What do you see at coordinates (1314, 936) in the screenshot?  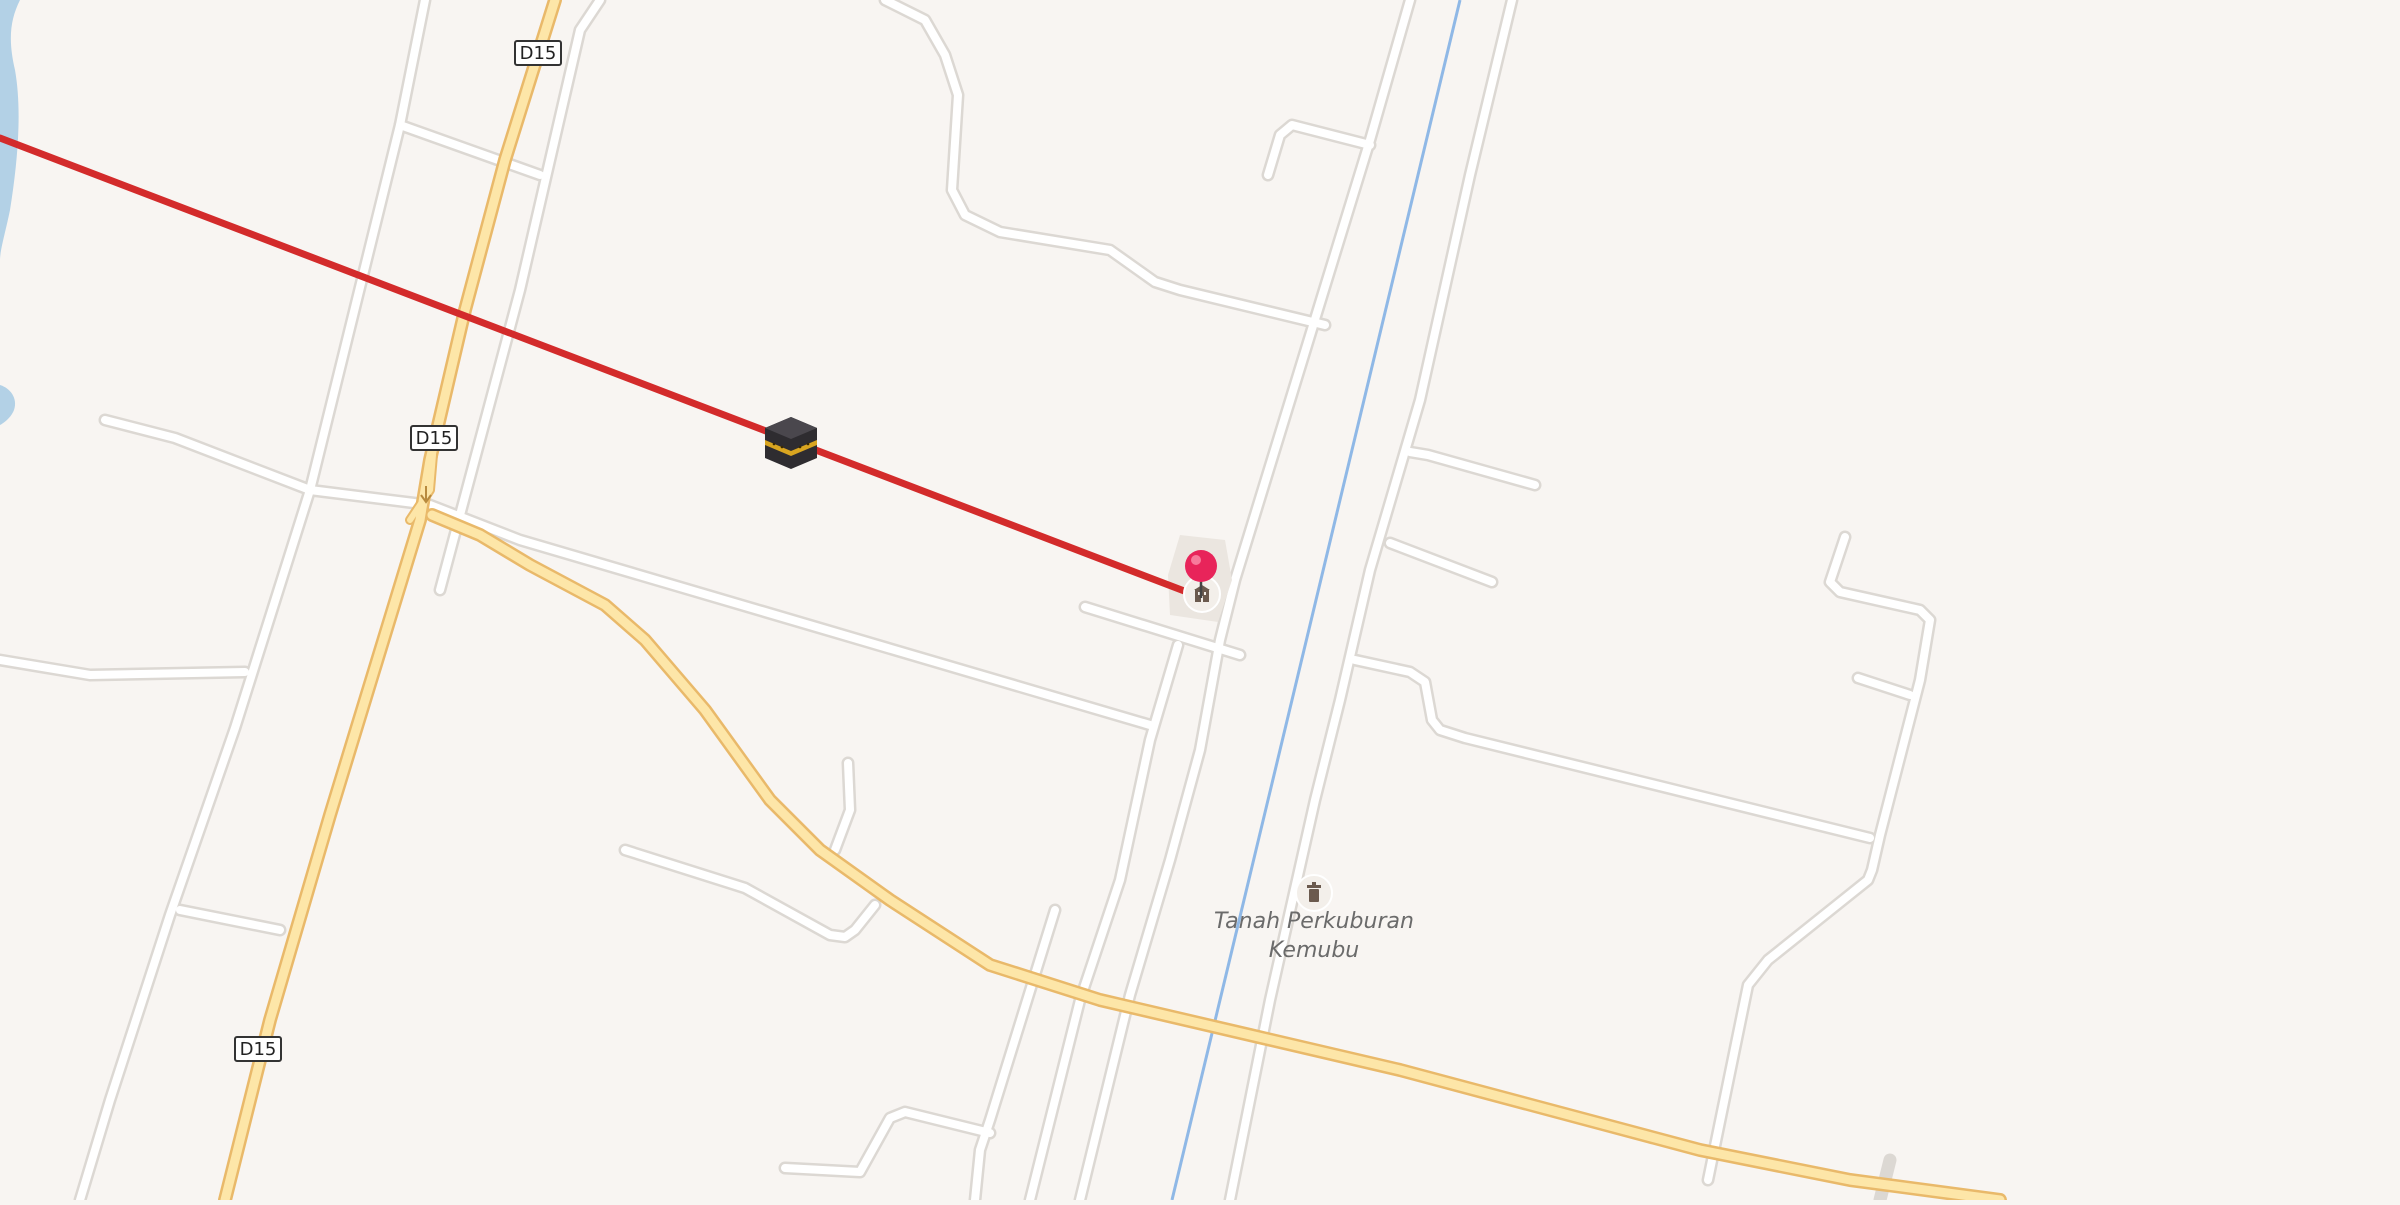 I see `poi-label: Tanah Perkuburan Kemubu` at bounding box center [1314, 936].